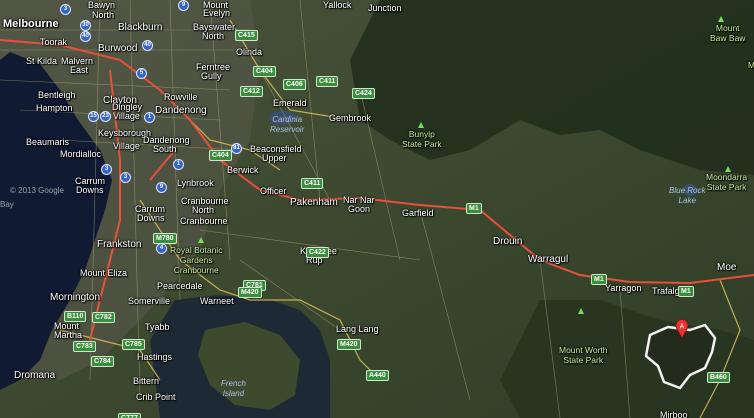 This screenshot has width=754, height=418. What do you see at coordinates (129, 415) in the screenshot?
I see `road-shield: C777` at bounding box center [129, 415].